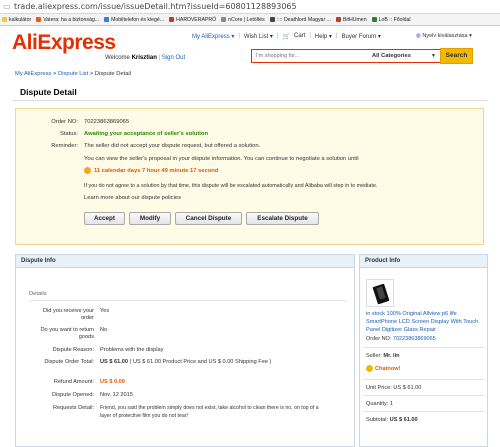 The height and width of the screenshot is (447, 500). I want to click on seller-info: Seller: Mr. lin, so click(383, 356).